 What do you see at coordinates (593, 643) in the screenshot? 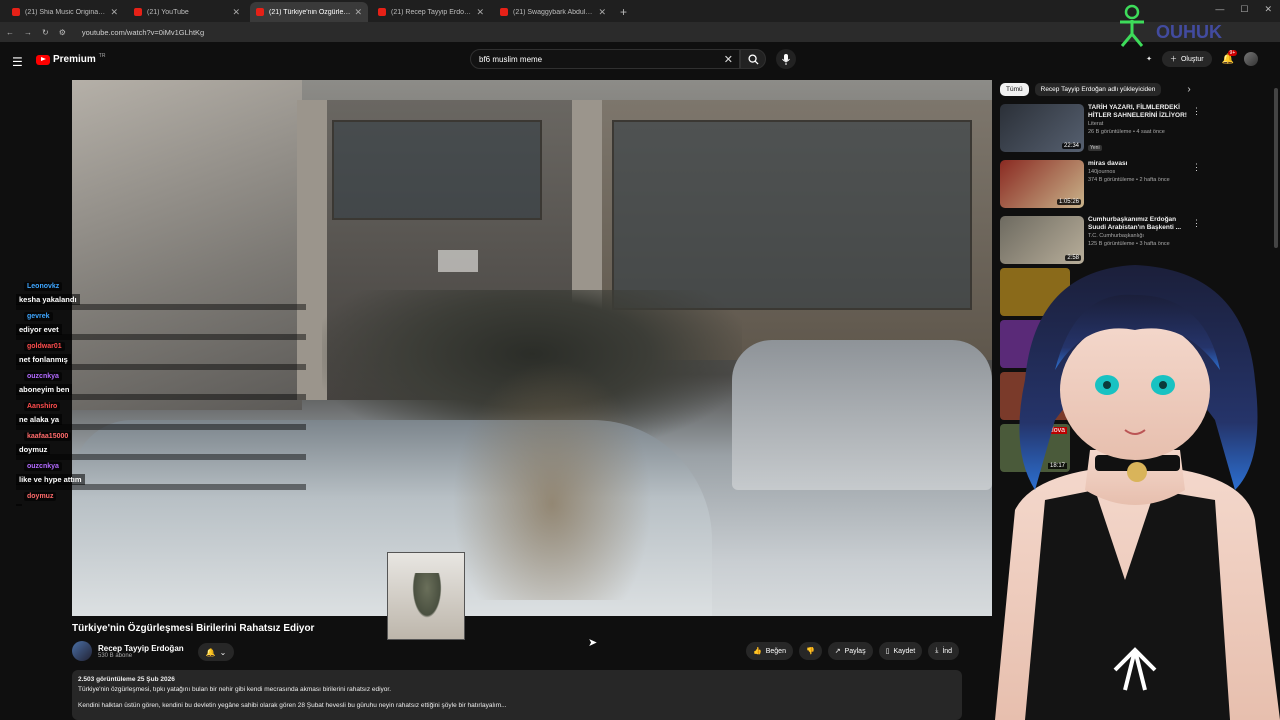
I see `mouse-cursor-icon: ➤` at bounding box center [593, 643].